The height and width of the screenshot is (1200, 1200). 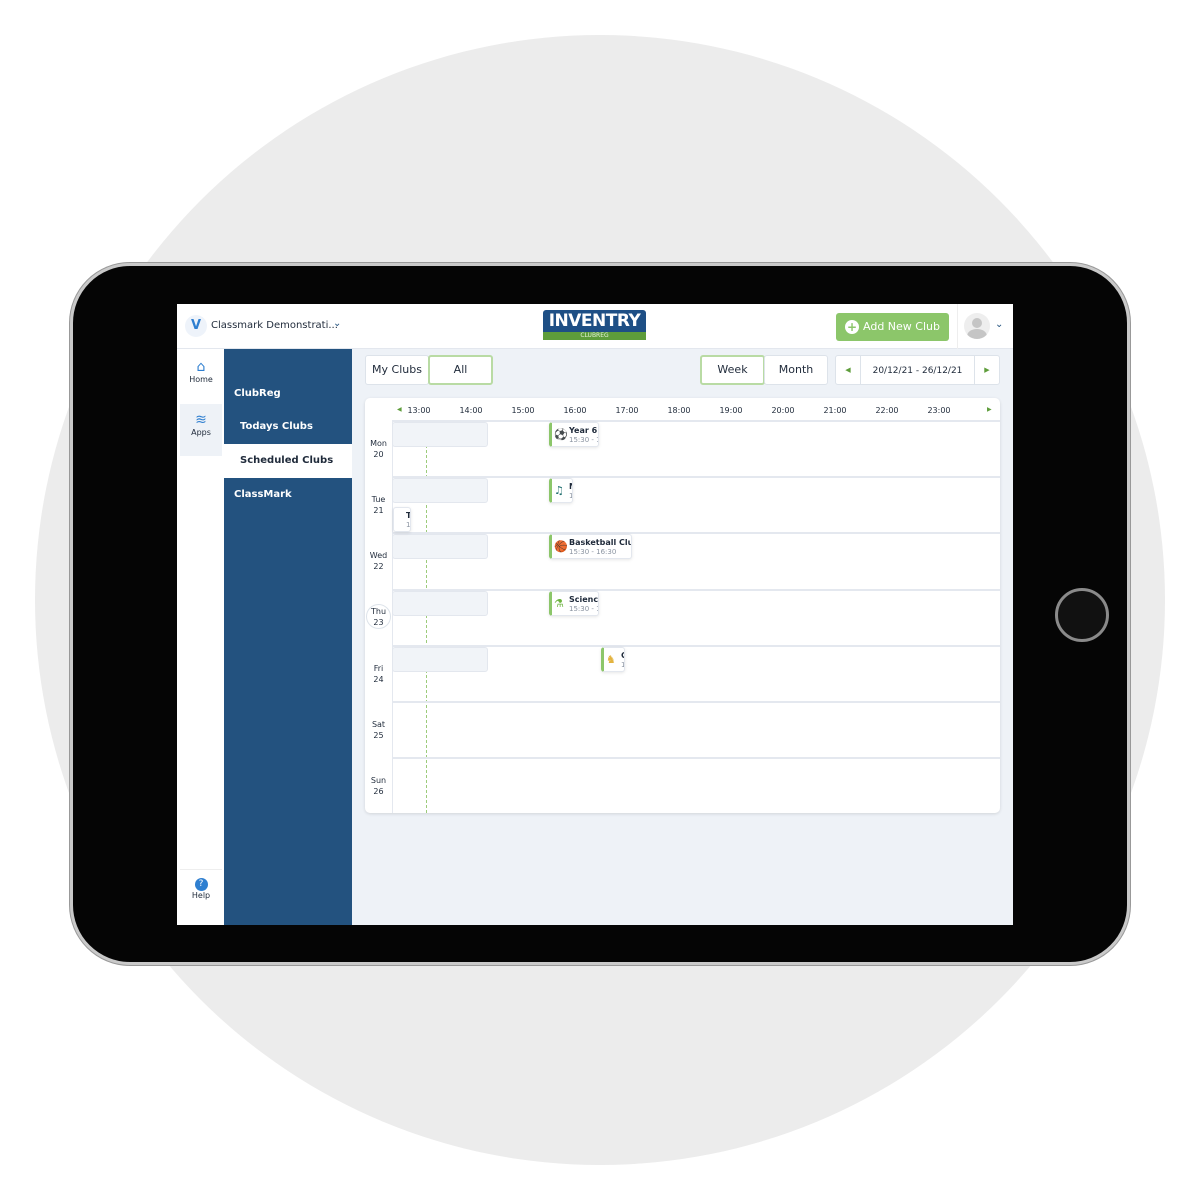 I want to click on club-event: ⚽Year 6 F15:30 - 16, so click(x=574, y=434).